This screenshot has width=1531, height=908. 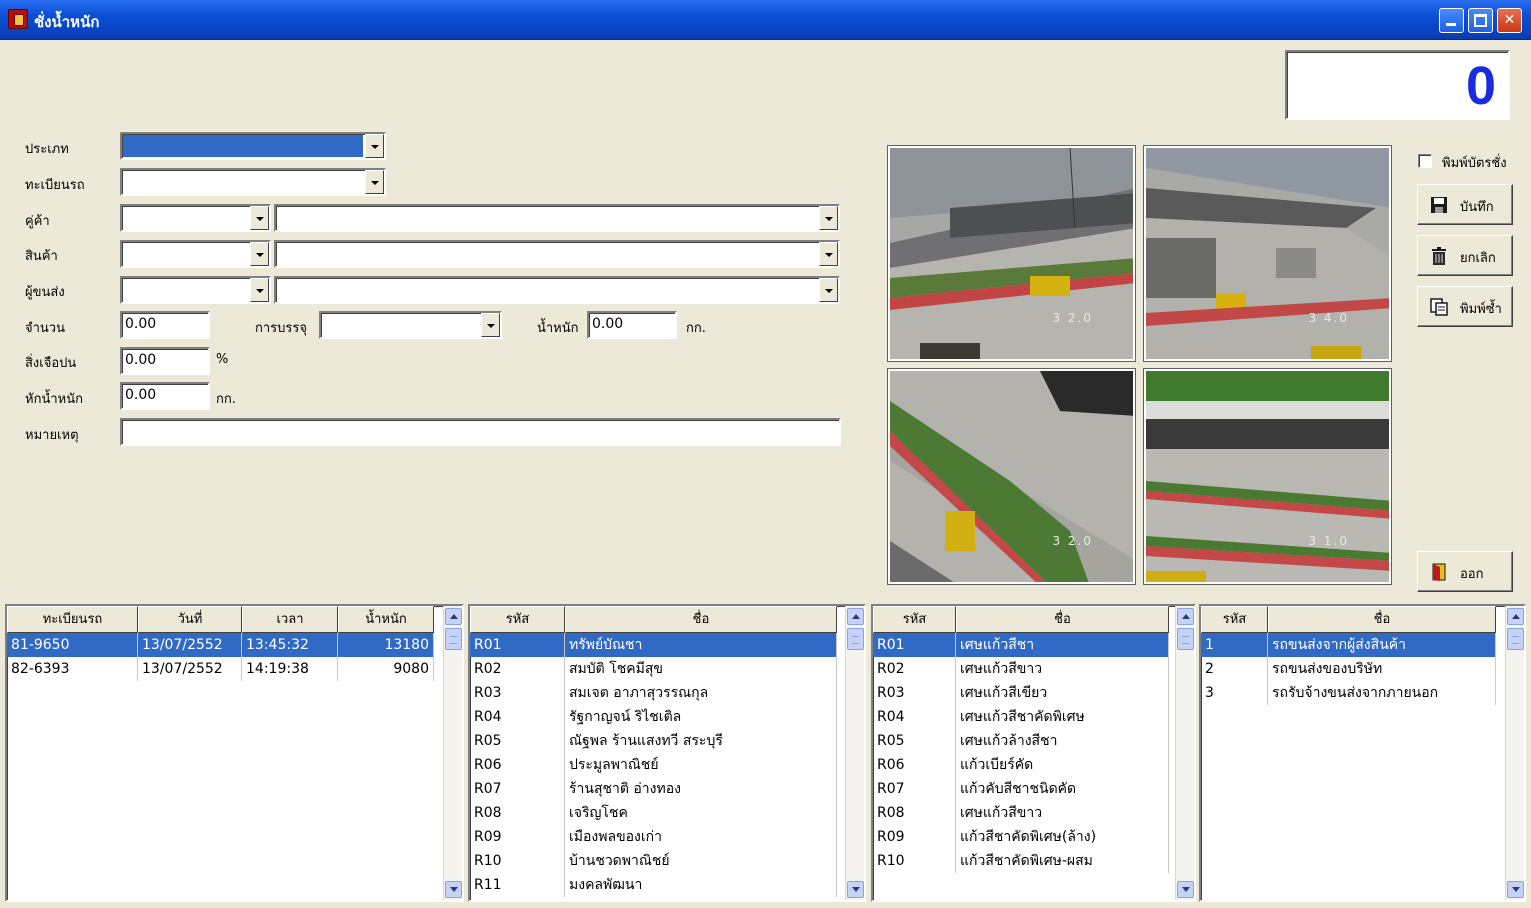 I want to click on table-cell: รถขนส่งจากผู้ส่งสินค้า, so click(x=1382, y=645).